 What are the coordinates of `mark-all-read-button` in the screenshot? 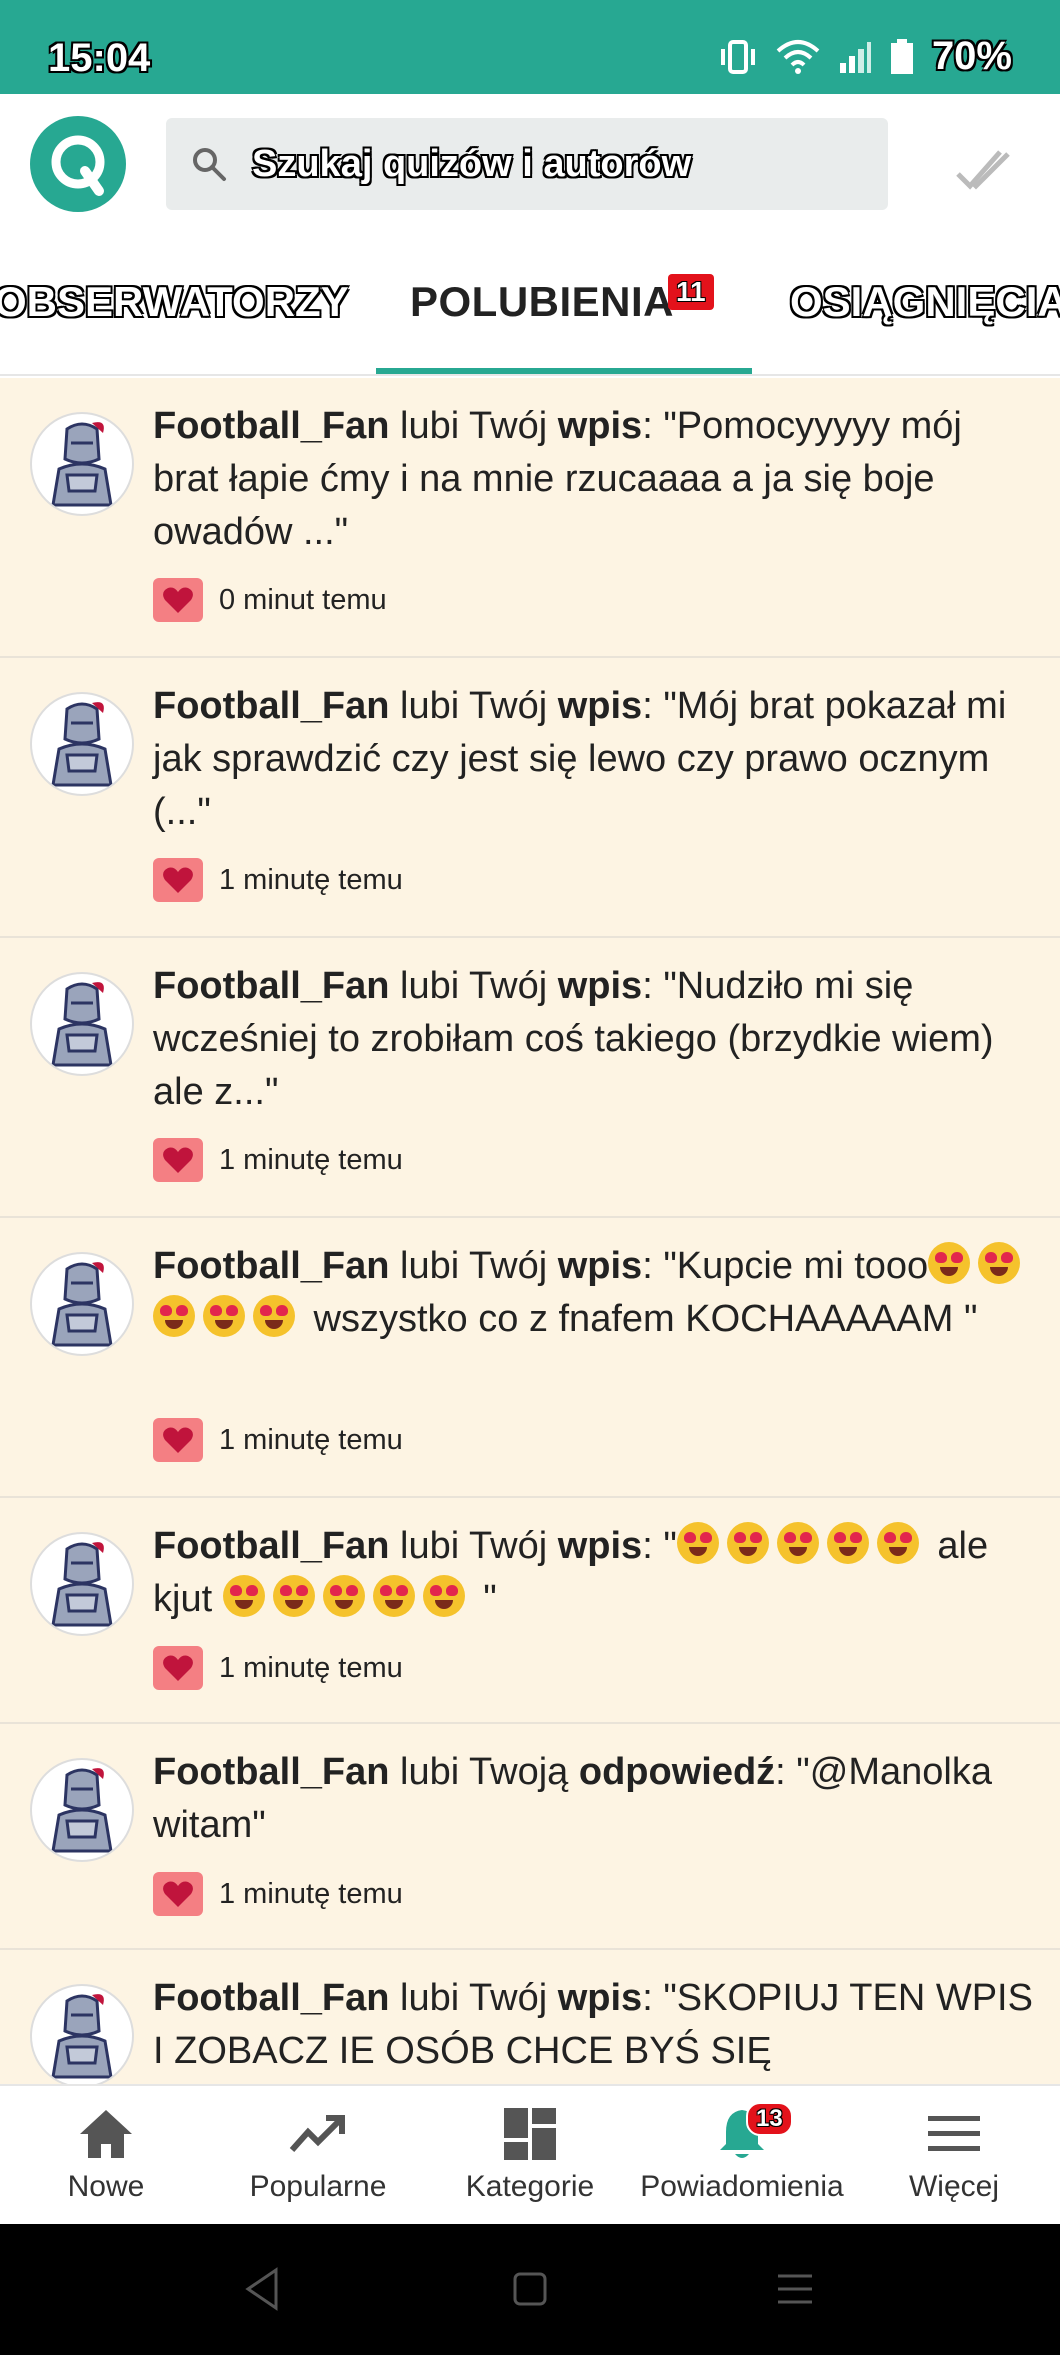 It's located at (984, 169).